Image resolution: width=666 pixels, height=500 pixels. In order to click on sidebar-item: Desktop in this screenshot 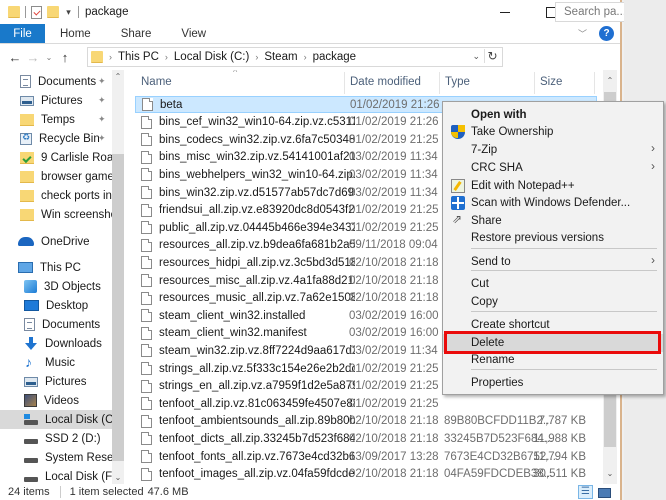, I will do `click(56, 305)`.